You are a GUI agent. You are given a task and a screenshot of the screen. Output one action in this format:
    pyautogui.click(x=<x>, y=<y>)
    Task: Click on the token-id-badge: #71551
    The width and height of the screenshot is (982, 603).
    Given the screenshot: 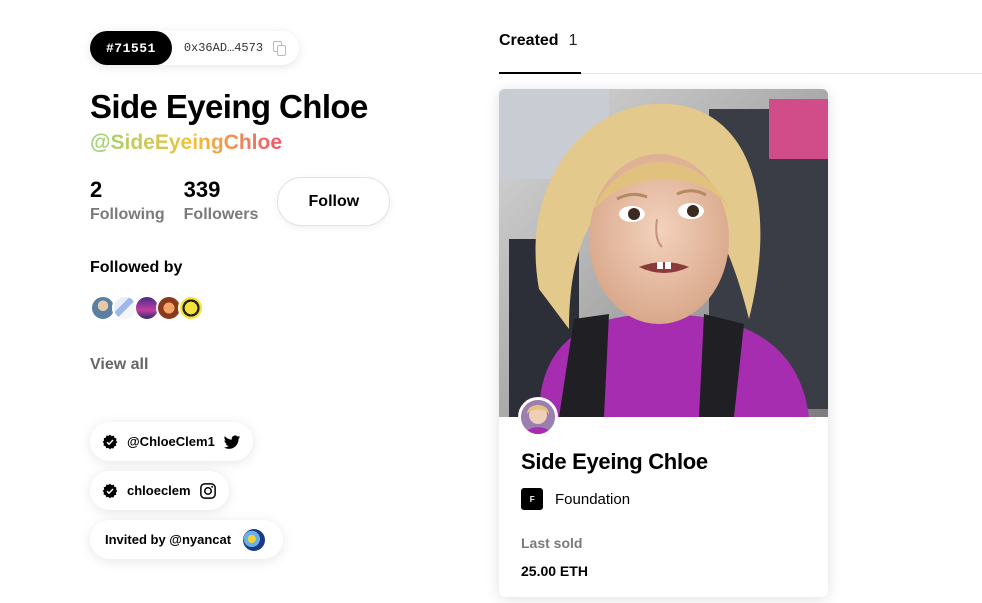 What is the action you would take?
    pyautogui.click(x=131, y=48)
    